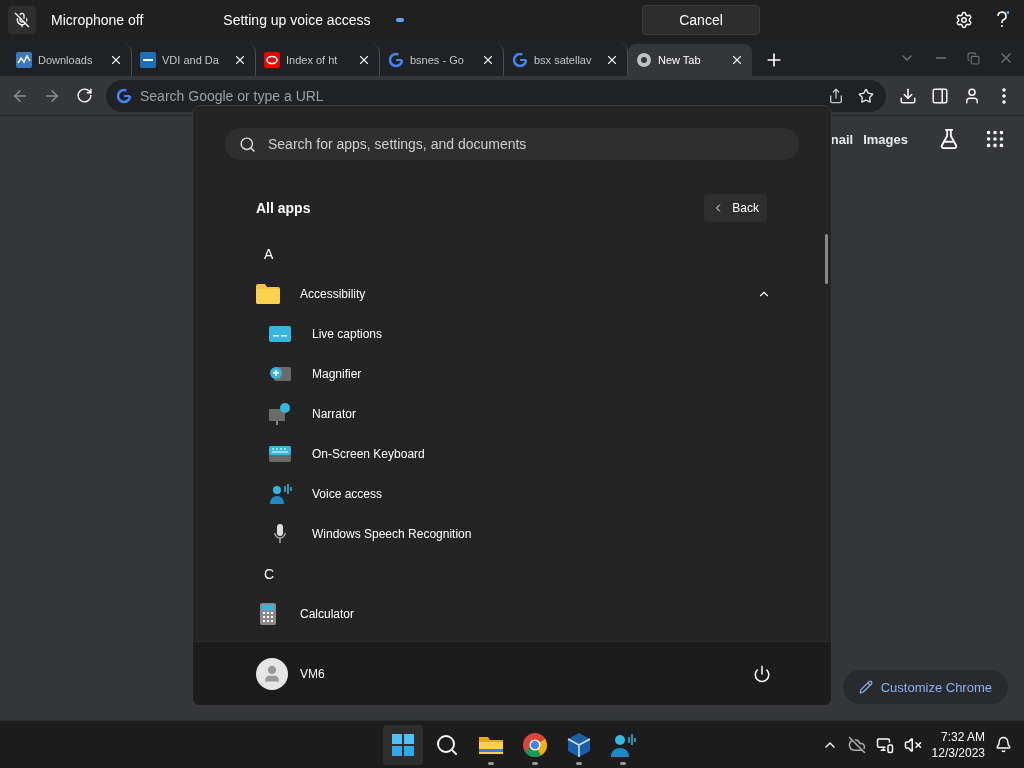 This screenshot has height=768, width=1024. What do you see at coordinates (826, 259) in the screenshot?
I see `scrollbar-thumb` at bounding box center [826, 259].